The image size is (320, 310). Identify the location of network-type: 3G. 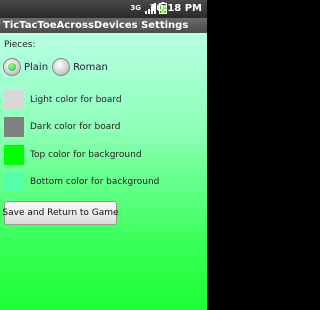
(135, 7).